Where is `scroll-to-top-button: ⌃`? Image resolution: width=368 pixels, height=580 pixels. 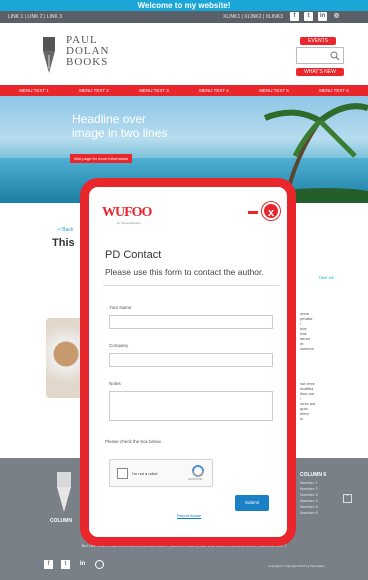 scroll-to-top-button: ⌃ is located at coordinates (347, 498).